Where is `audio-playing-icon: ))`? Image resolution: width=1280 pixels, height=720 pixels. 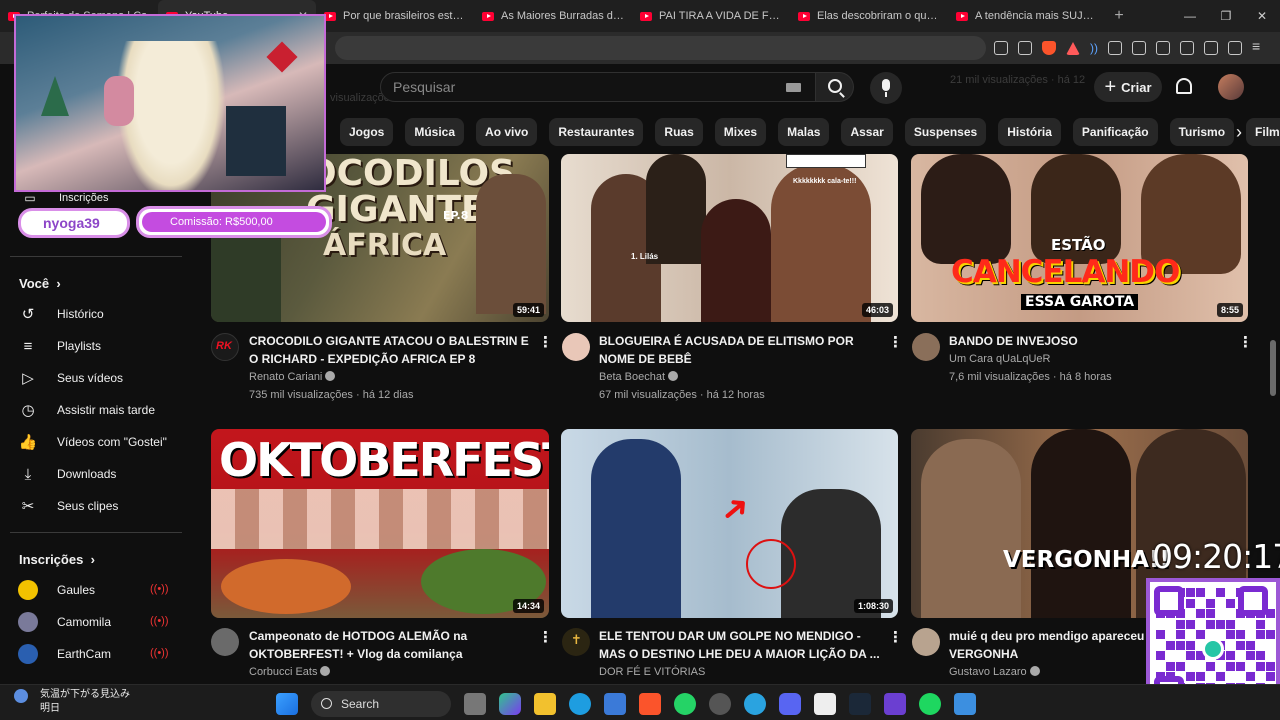 audio-playing-icon: )) is located at coordinates (1094, 48).